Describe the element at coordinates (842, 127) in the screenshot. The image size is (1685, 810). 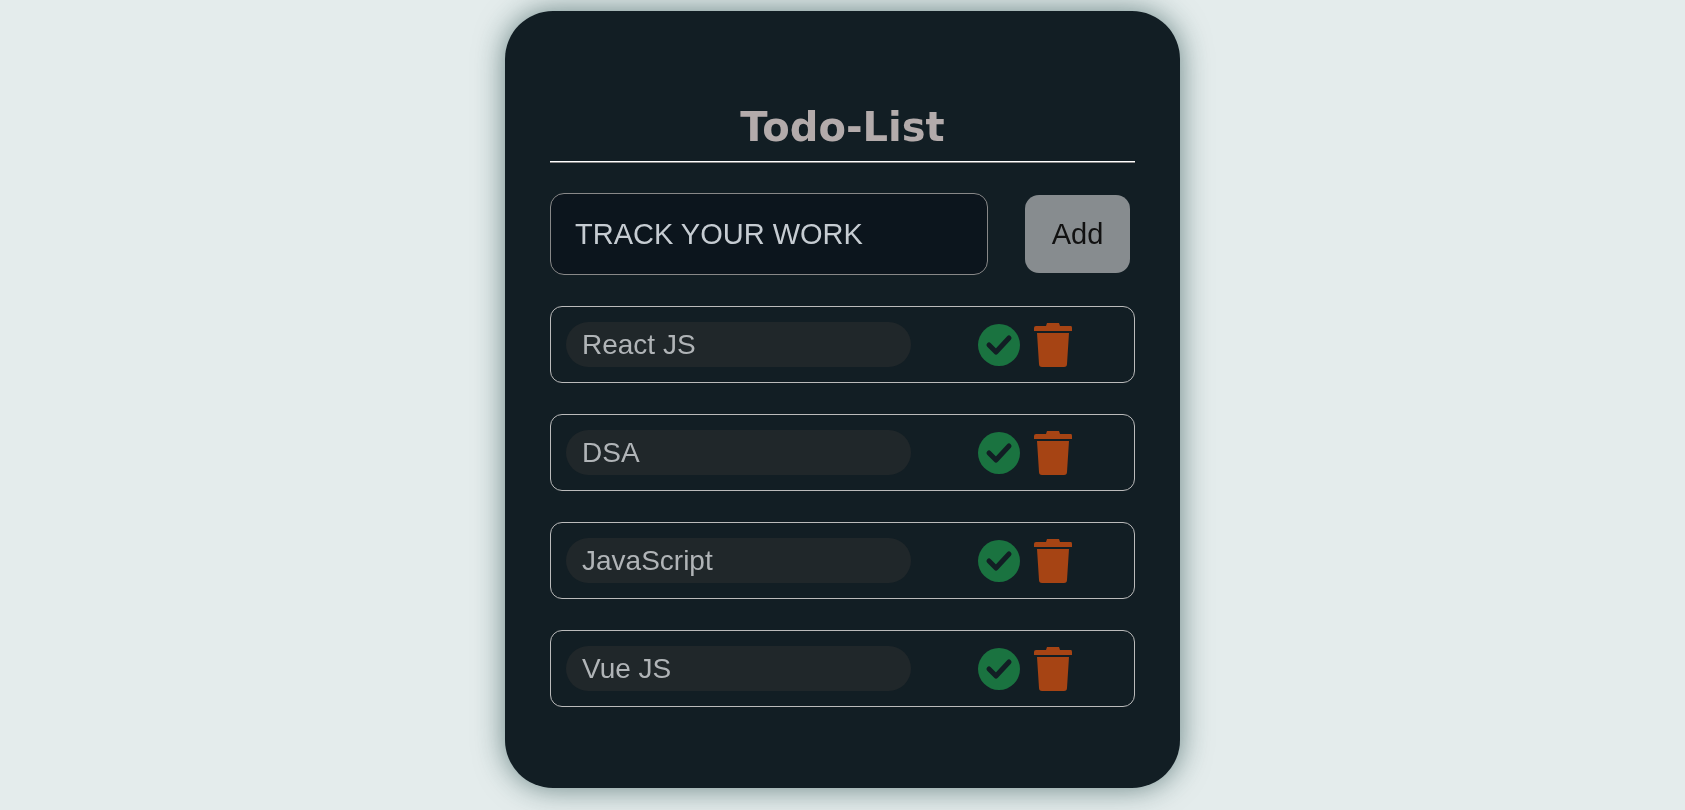
I see `app-title: Todo-List` at that location.